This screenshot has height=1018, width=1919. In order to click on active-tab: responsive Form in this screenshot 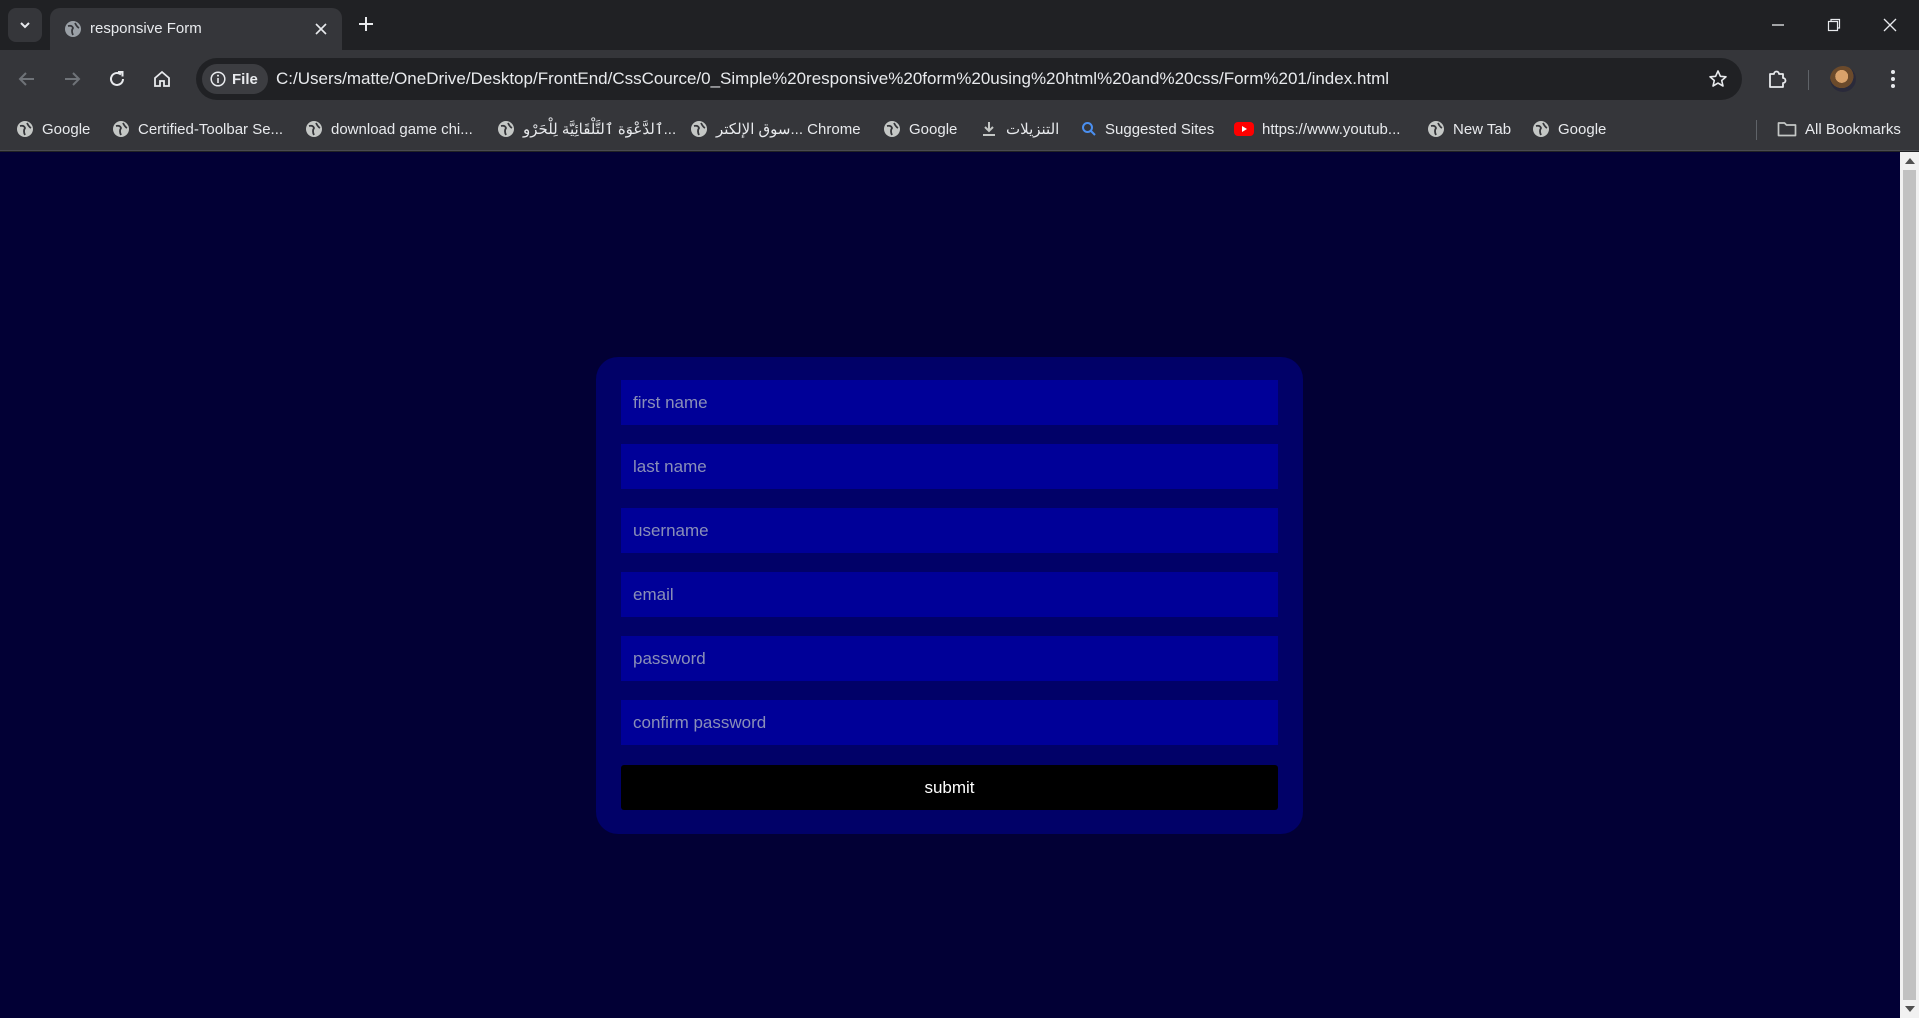, I will do `click(196, 29)`.